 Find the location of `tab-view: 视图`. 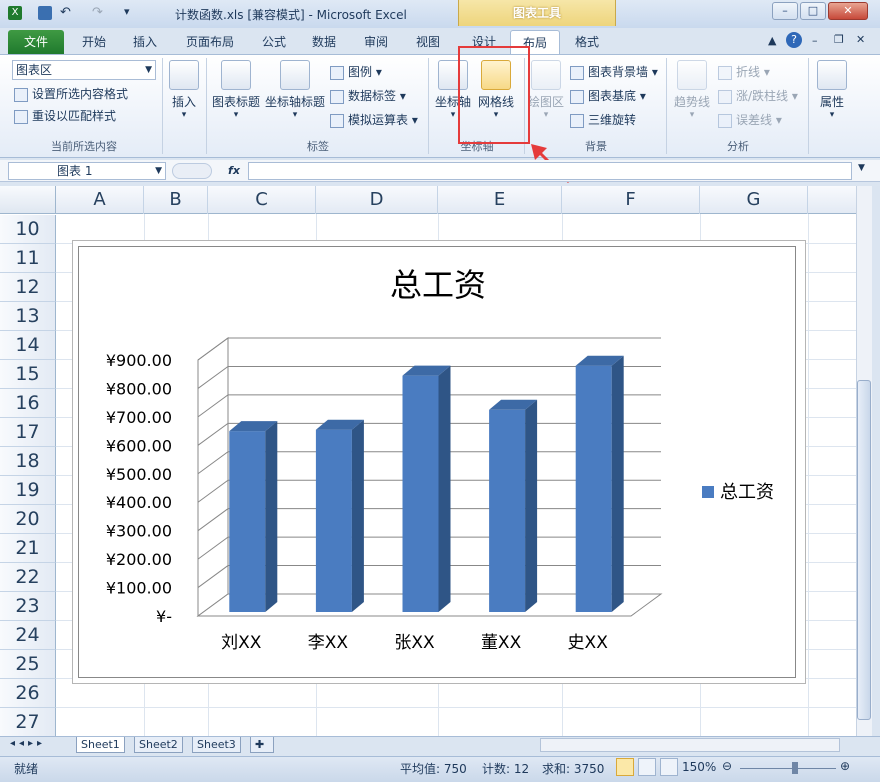

tab-view: 视图 is located at coordinates (428, 42).